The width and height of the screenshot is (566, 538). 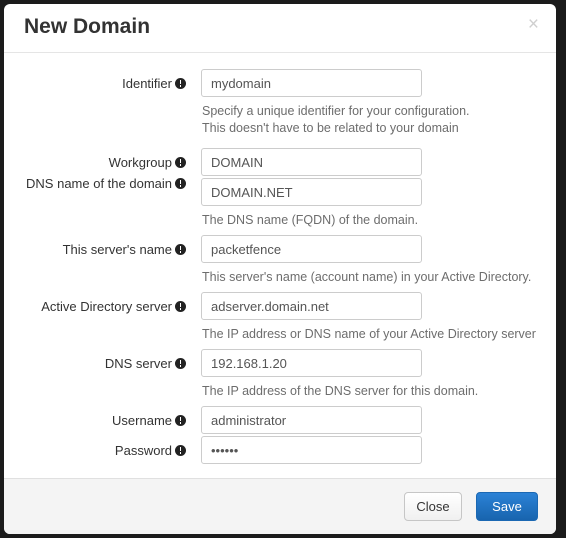 I want to click on field-label: DNS name of the domain, so click(x=102, y=183).